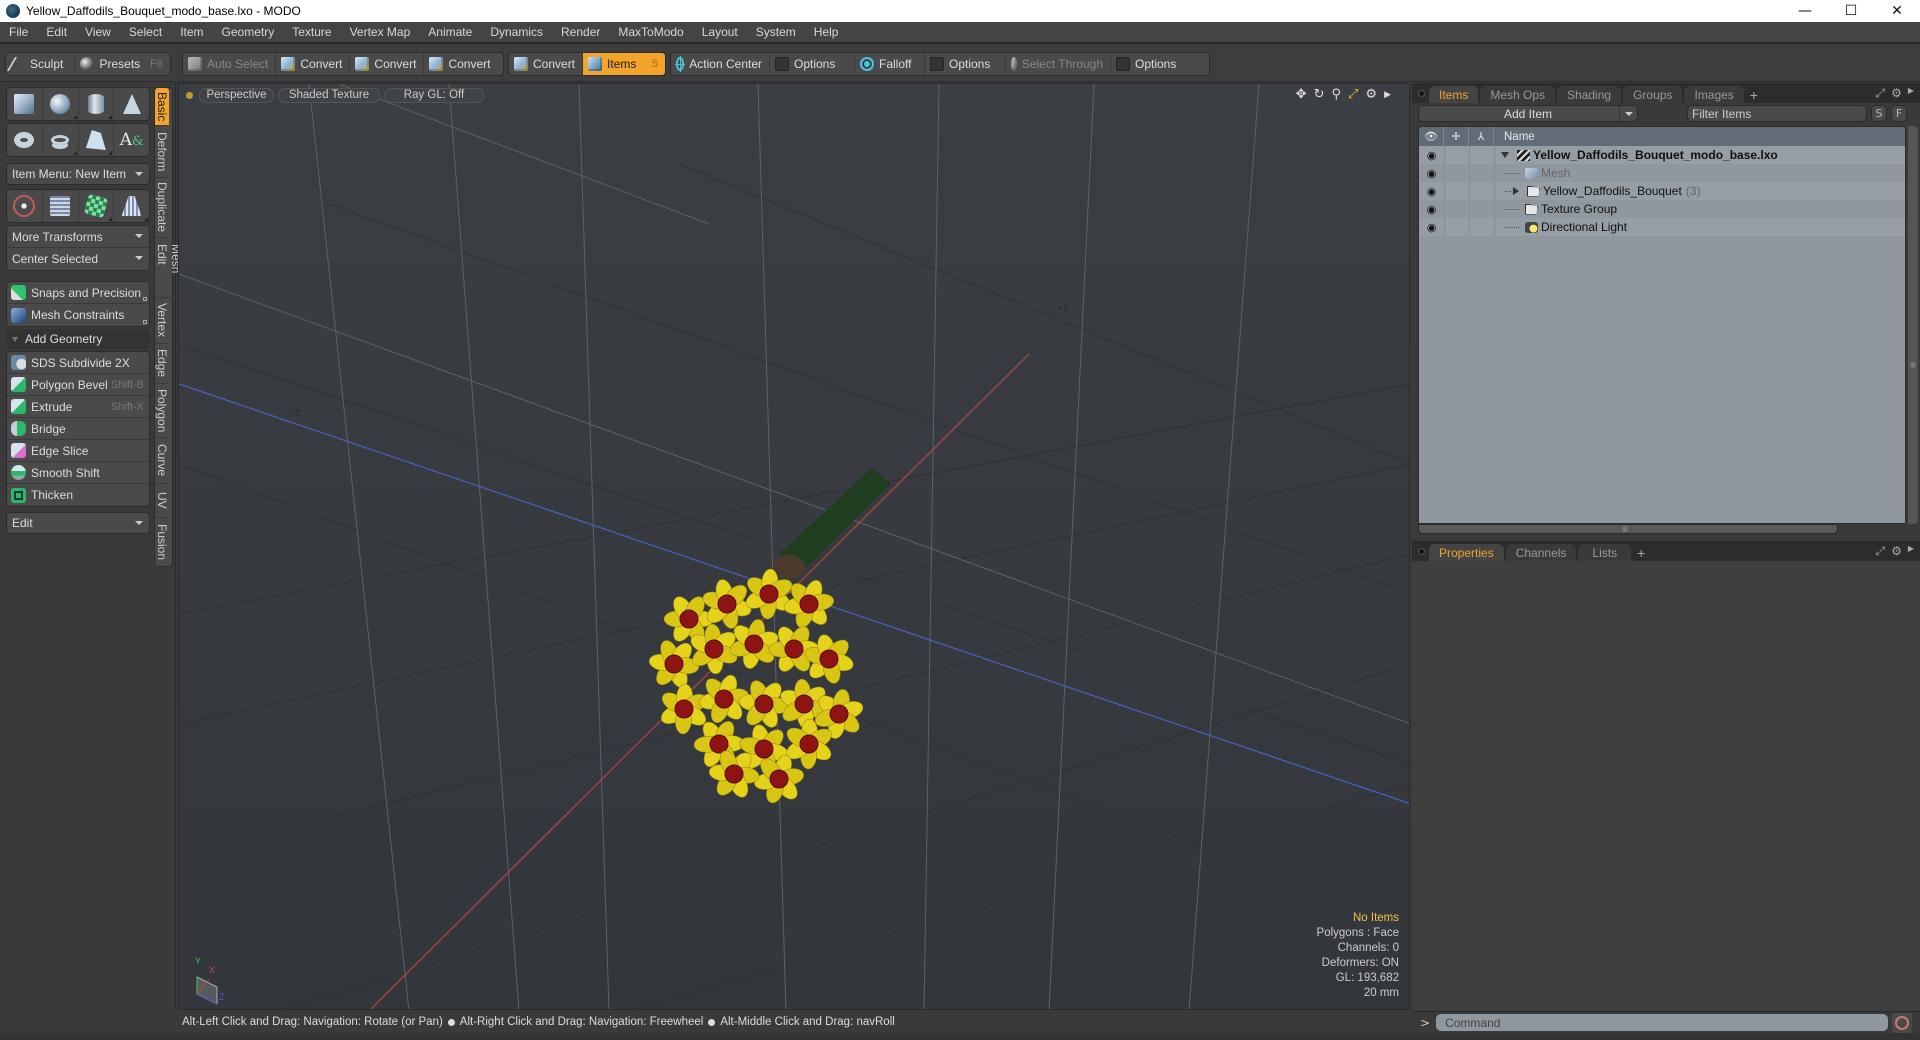  Describe the element at coordinates (162, 107) in the screenshot. I see `vtab-basic: Basic` at that location.